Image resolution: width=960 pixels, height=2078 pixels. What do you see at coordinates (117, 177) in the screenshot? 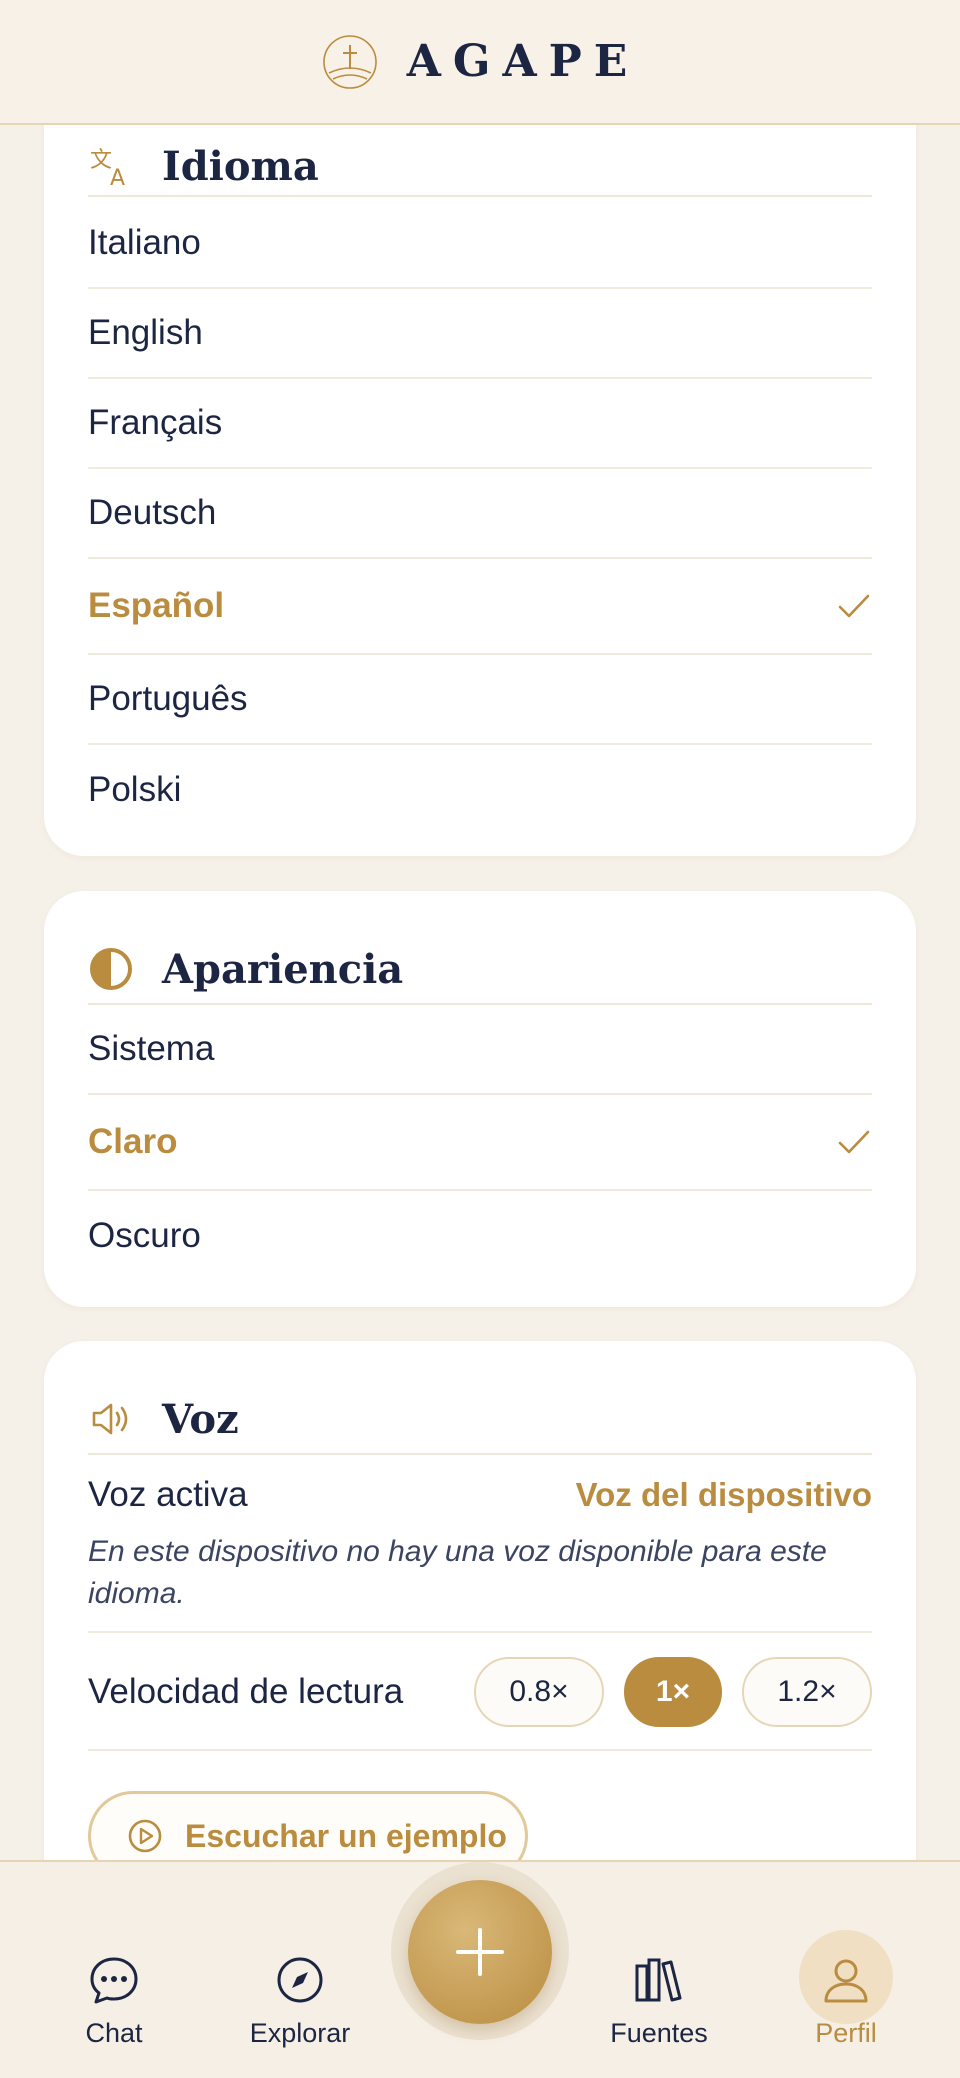
I see `svg-text: A` at bounding box center [117, 177].